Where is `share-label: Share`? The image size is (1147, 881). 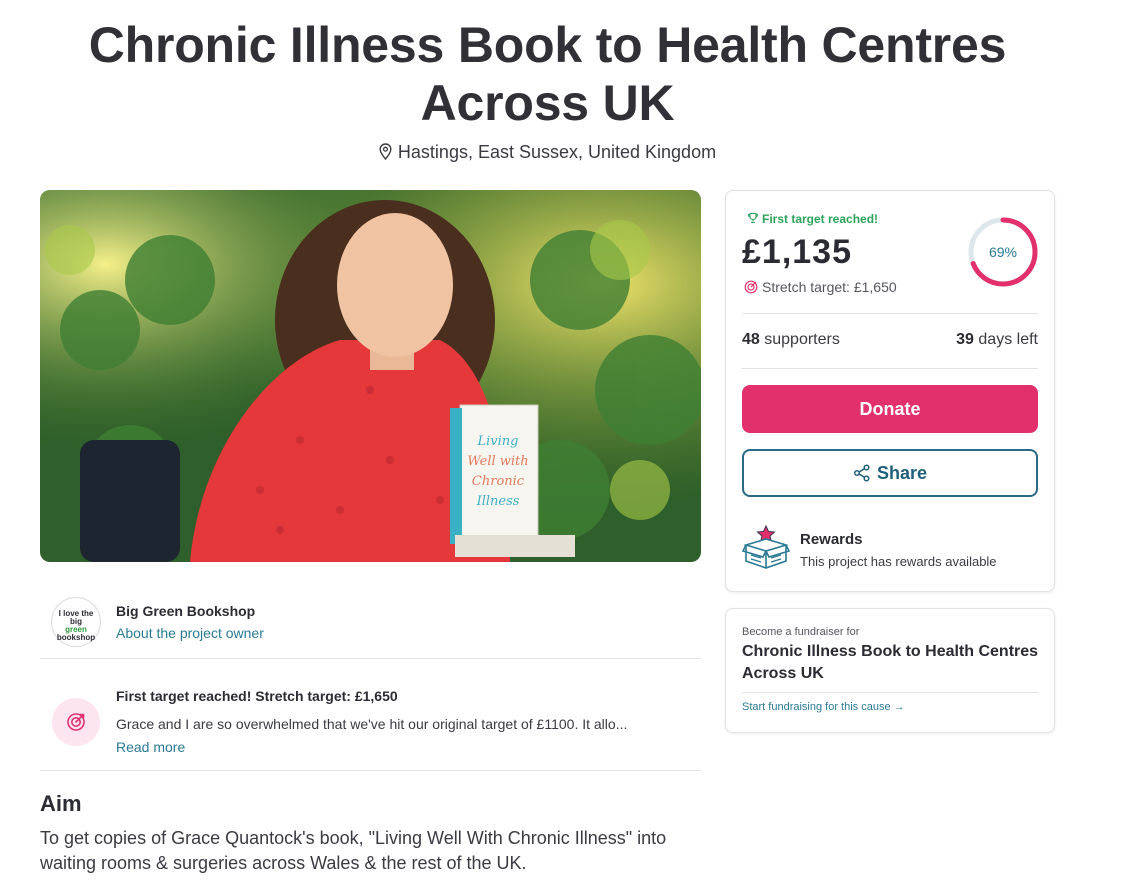
share-label: Share is located at coordinates (902, 472).